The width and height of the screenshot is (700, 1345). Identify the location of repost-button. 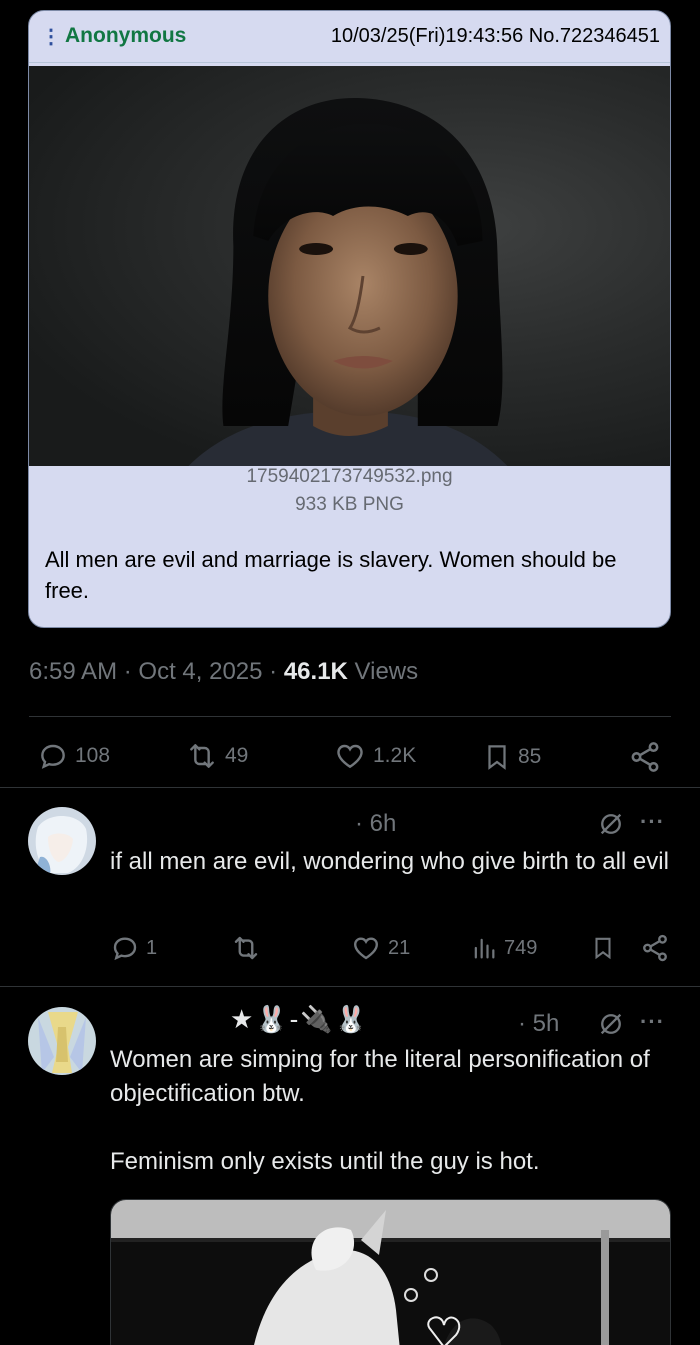
(246, 948).